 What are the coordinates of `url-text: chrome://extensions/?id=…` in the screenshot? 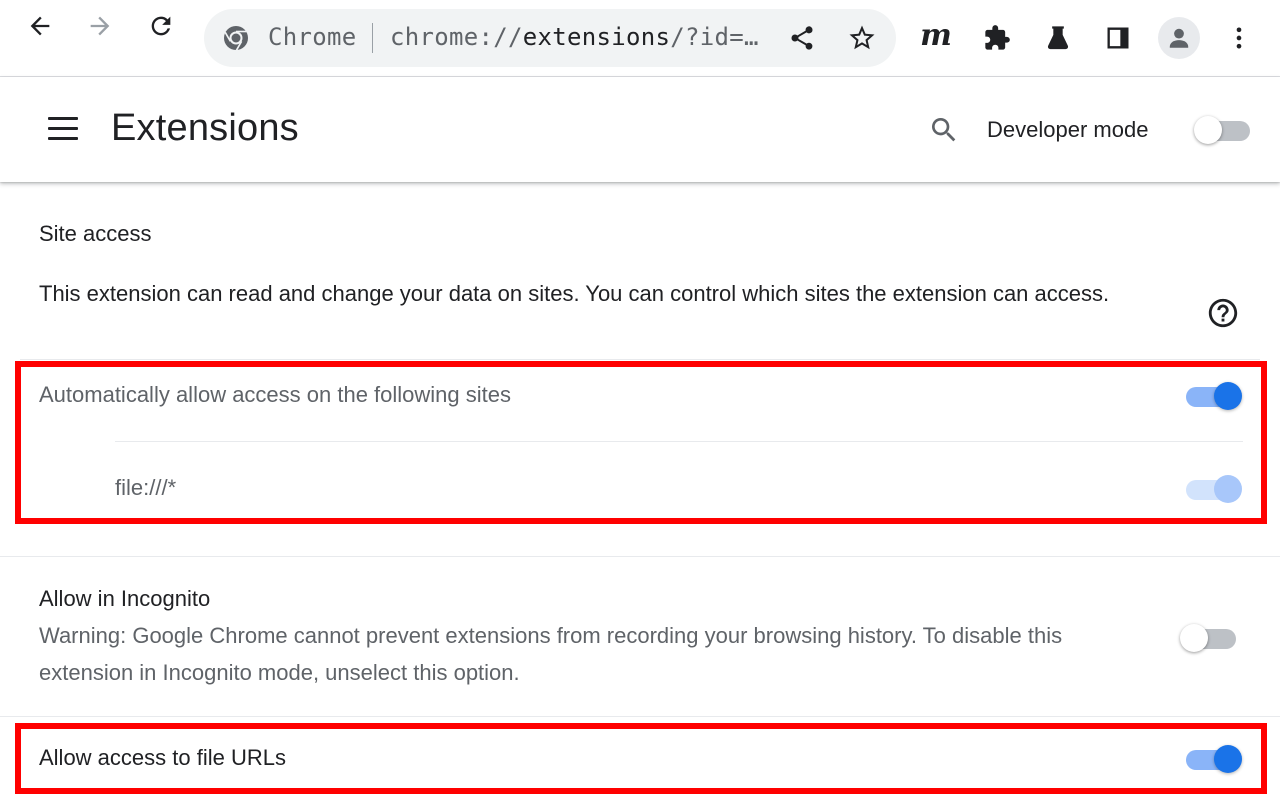 It's located at (574, 37).